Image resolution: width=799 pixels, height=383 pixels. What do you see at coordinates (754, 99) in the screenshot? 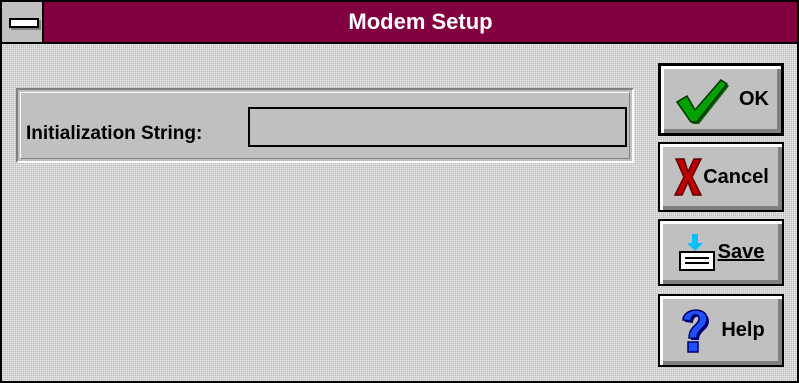
I see `ok-button-label: OK` at bounding box center [754, 99].